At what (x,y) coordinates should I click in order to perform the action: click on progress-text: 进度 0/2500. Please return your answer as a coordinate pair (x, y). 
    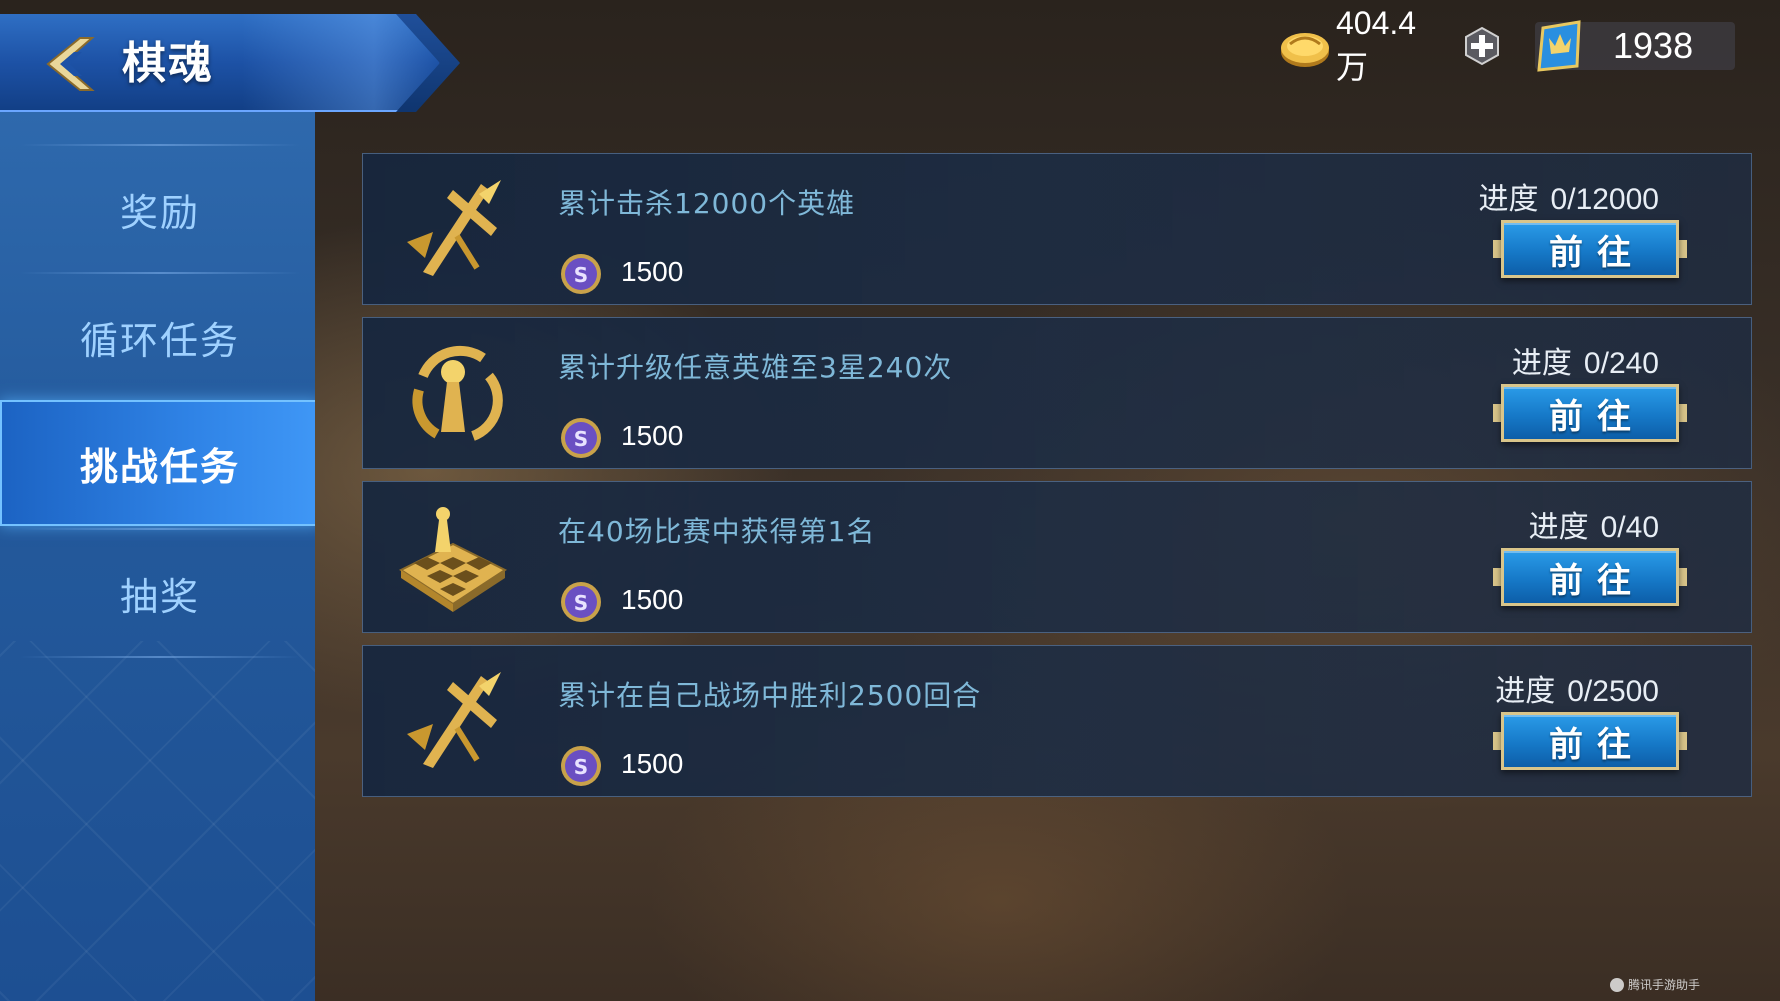
    Looking at the image, I should click on (1577, 688).